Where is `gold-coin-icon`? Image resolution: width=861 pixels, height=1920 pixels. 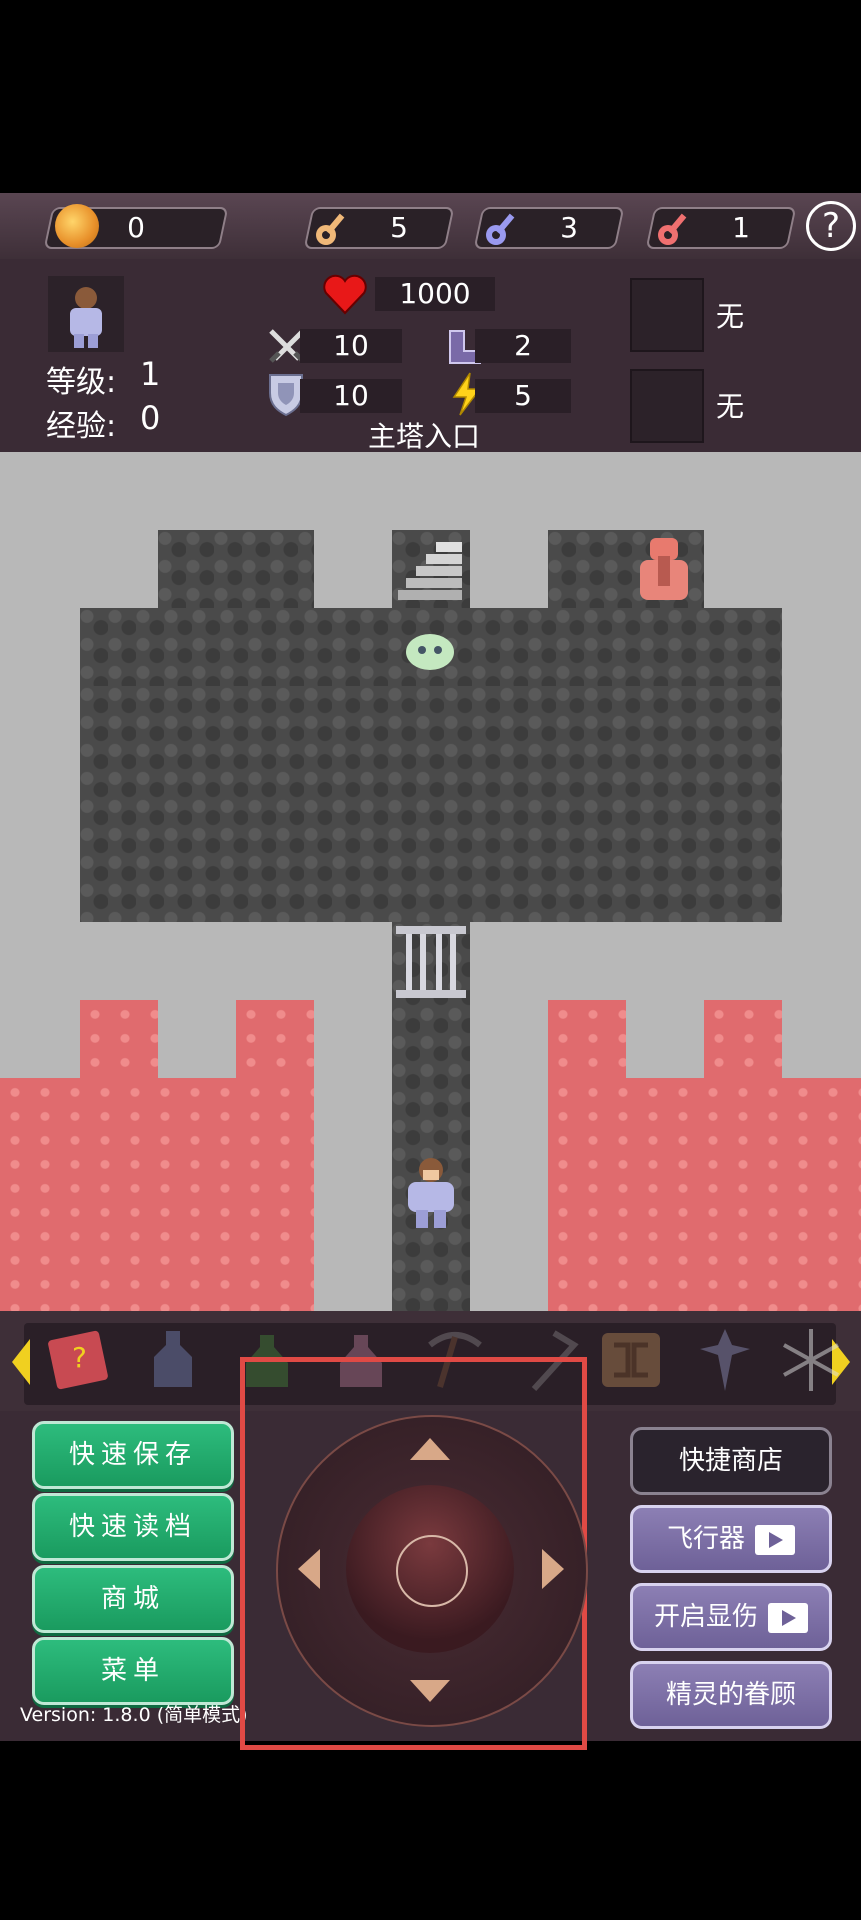 gold-coin-icon is located at coordinates (77, 226).